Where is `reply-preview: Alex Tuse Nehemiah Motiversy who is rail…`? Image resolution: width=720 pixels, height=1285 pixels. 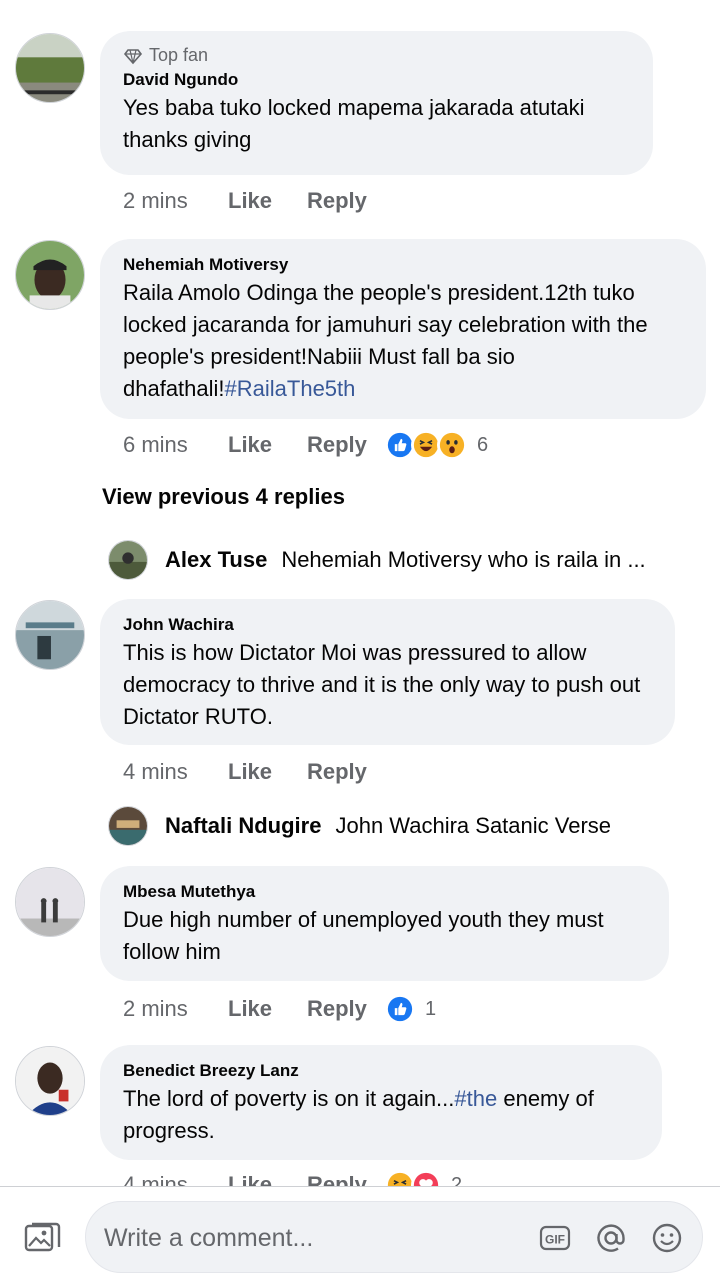
reply-preview: Alex Tuse Nehemiah Motiversy who is rail… is located at coordinates (408, 560).